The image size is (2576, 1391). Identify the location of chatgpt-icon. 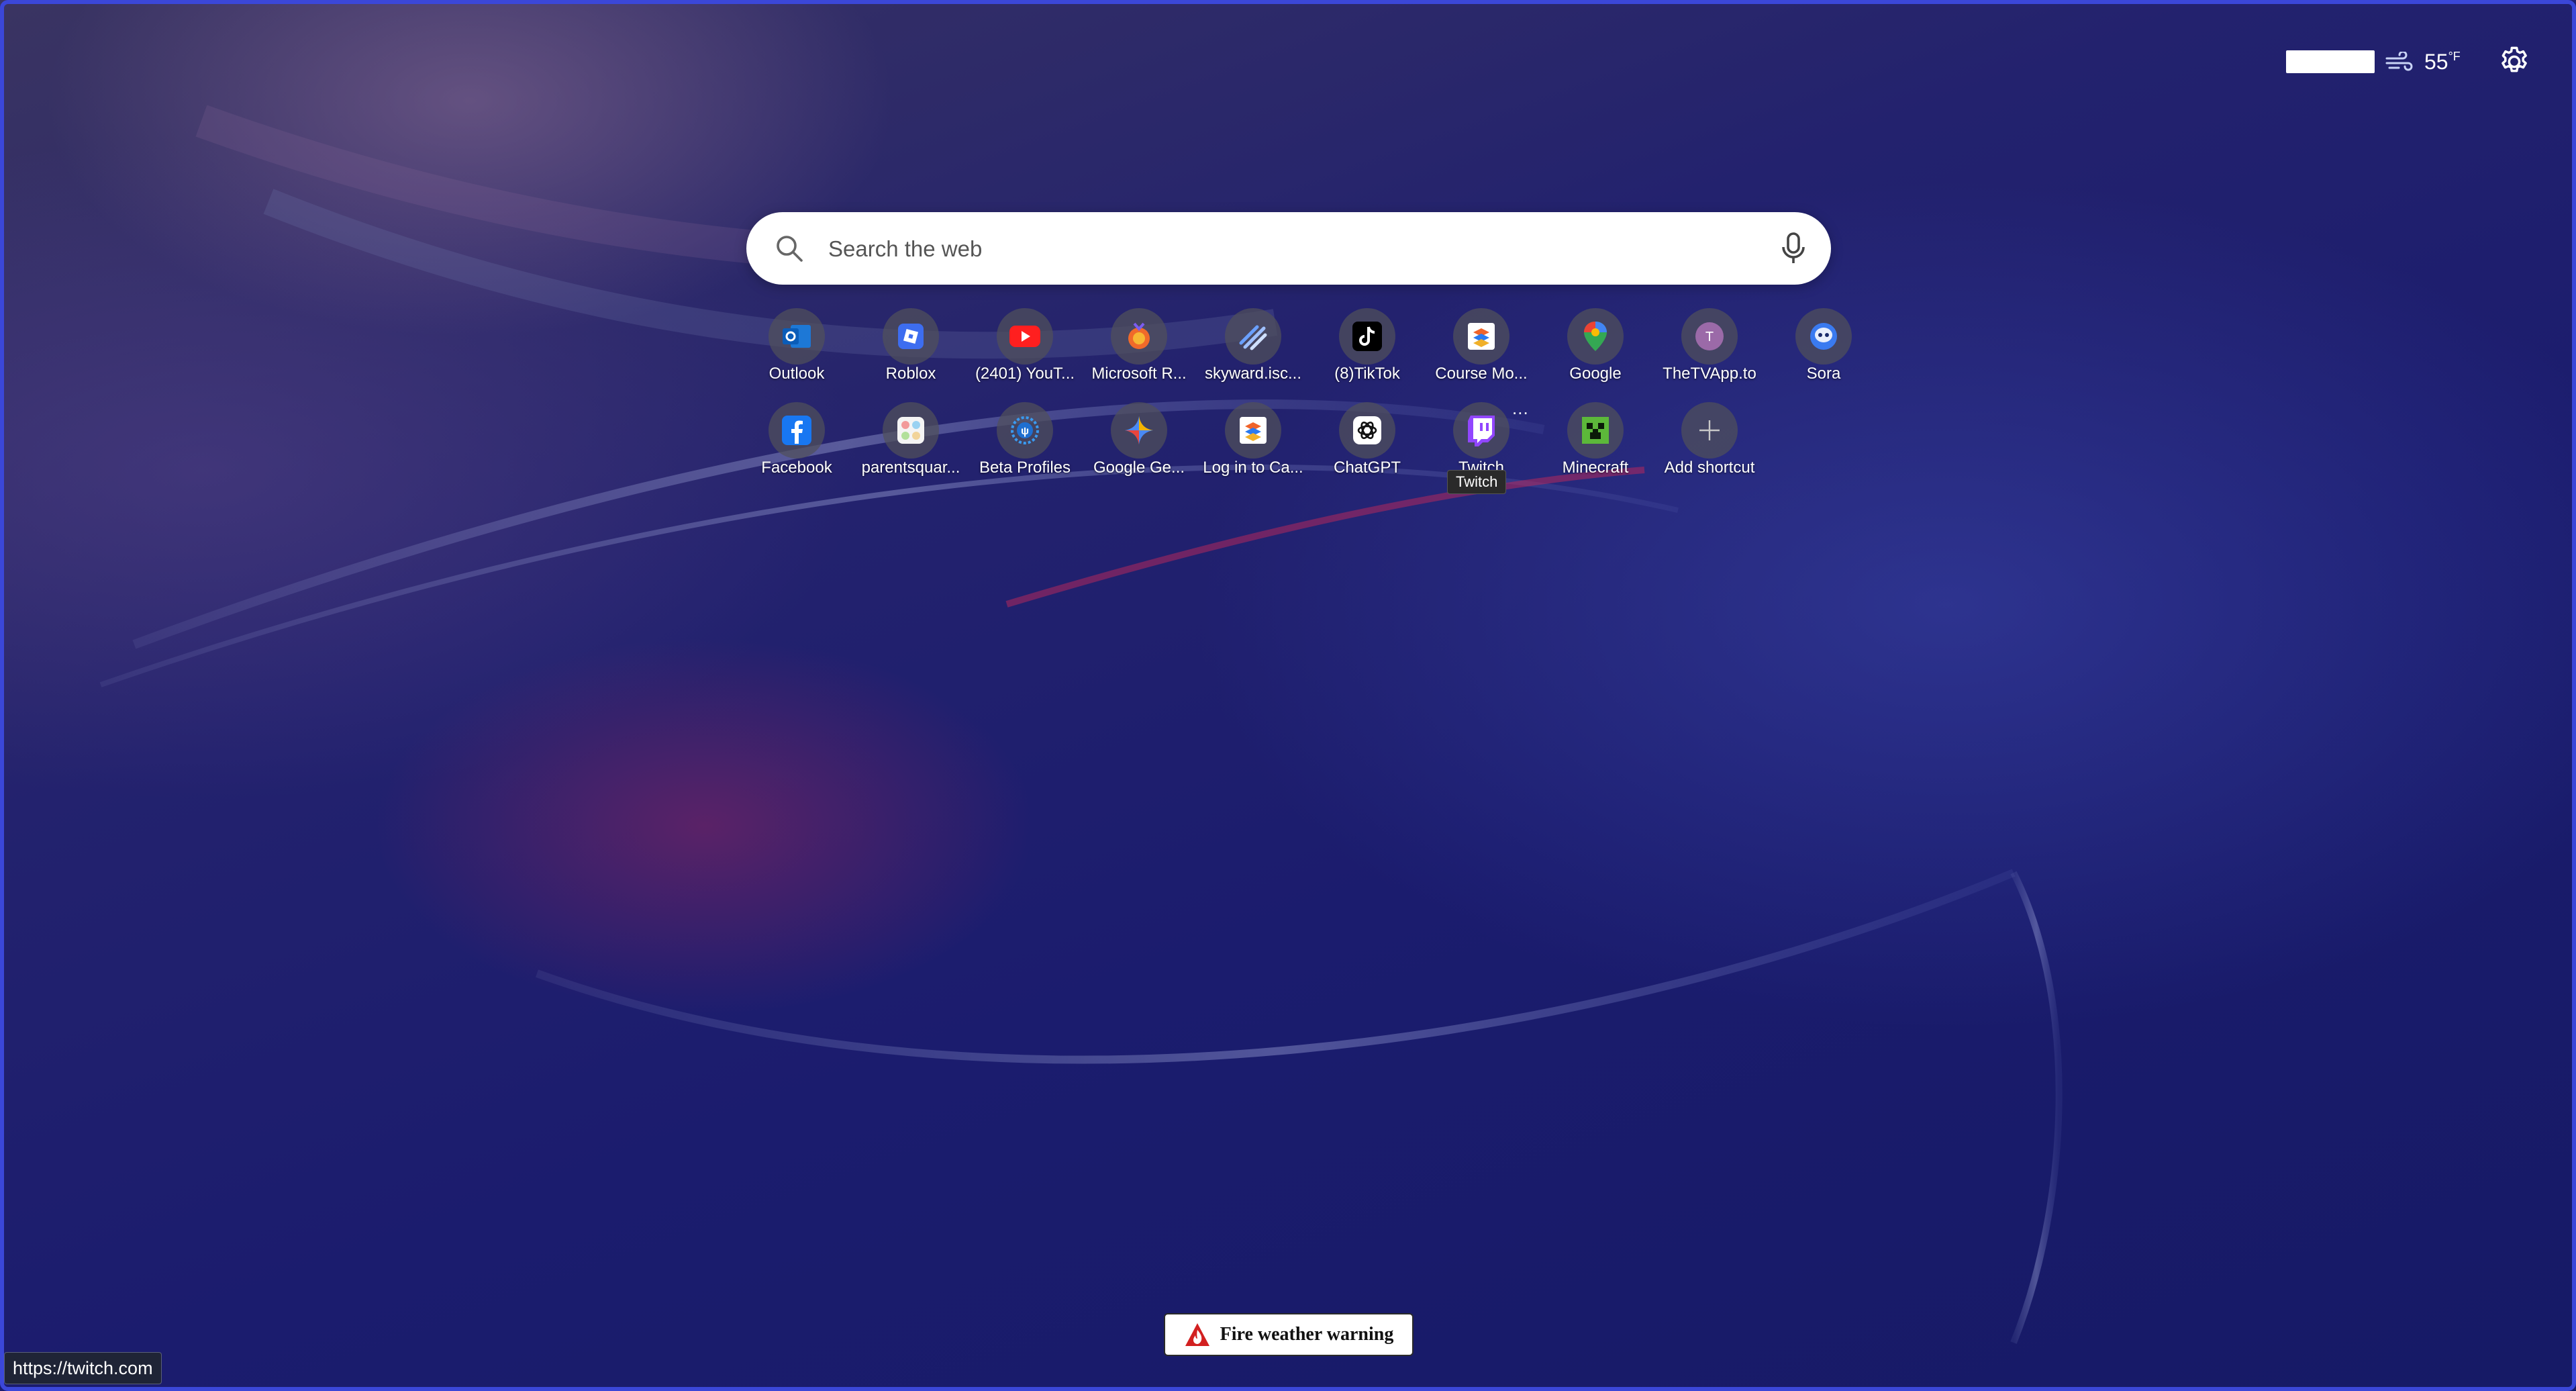
(1367, 430).